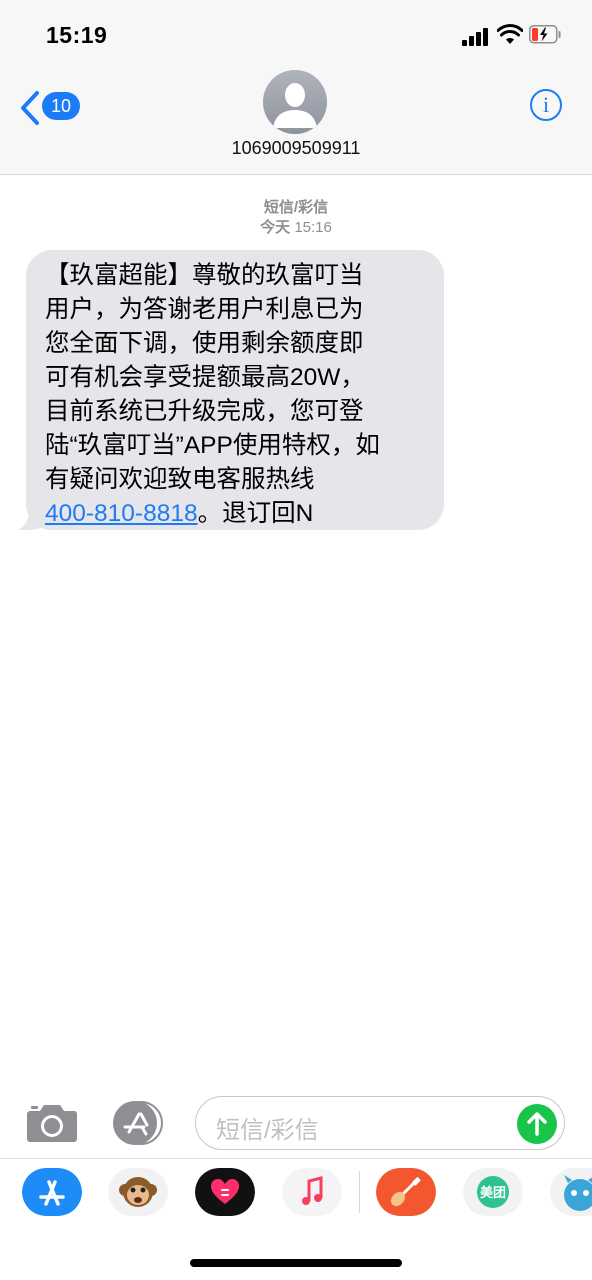 The width and height of the screenshot is (592, 1280). Describe the element at coordinates (275, 227) in the screenshot. I see `timestamp-day: 今天` at that location.